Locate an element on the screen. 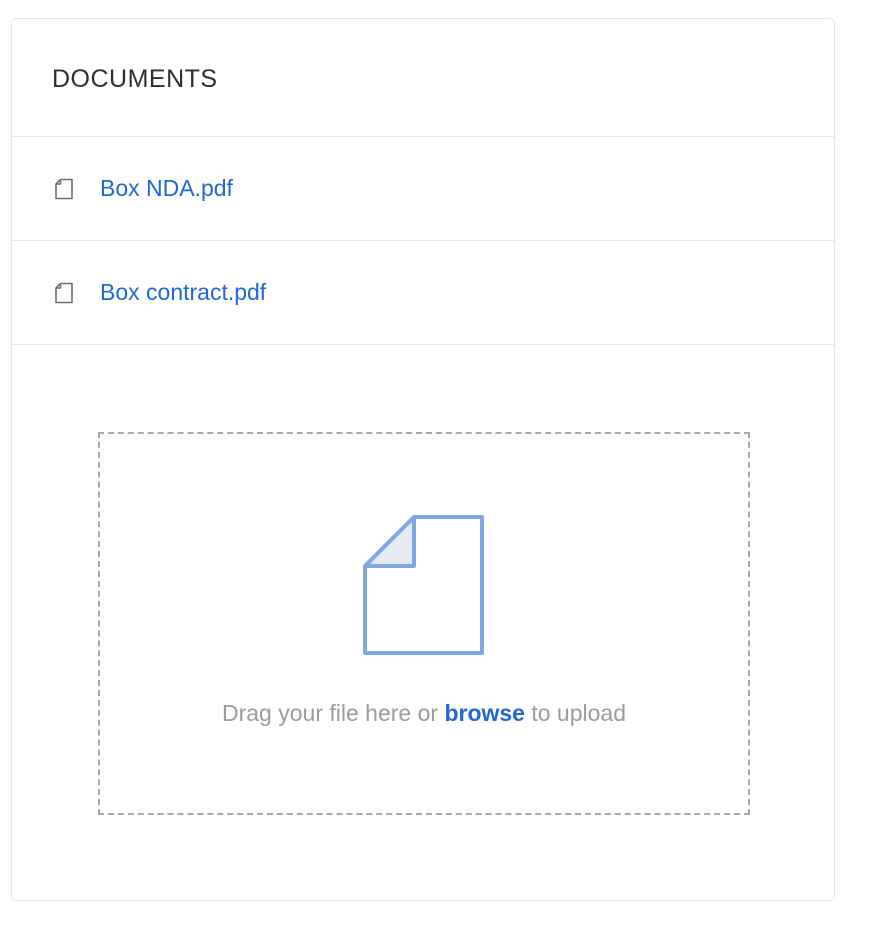 The image size is (874, 934). document-link: Box NDA.pdf is located at coordinates (166, 188).